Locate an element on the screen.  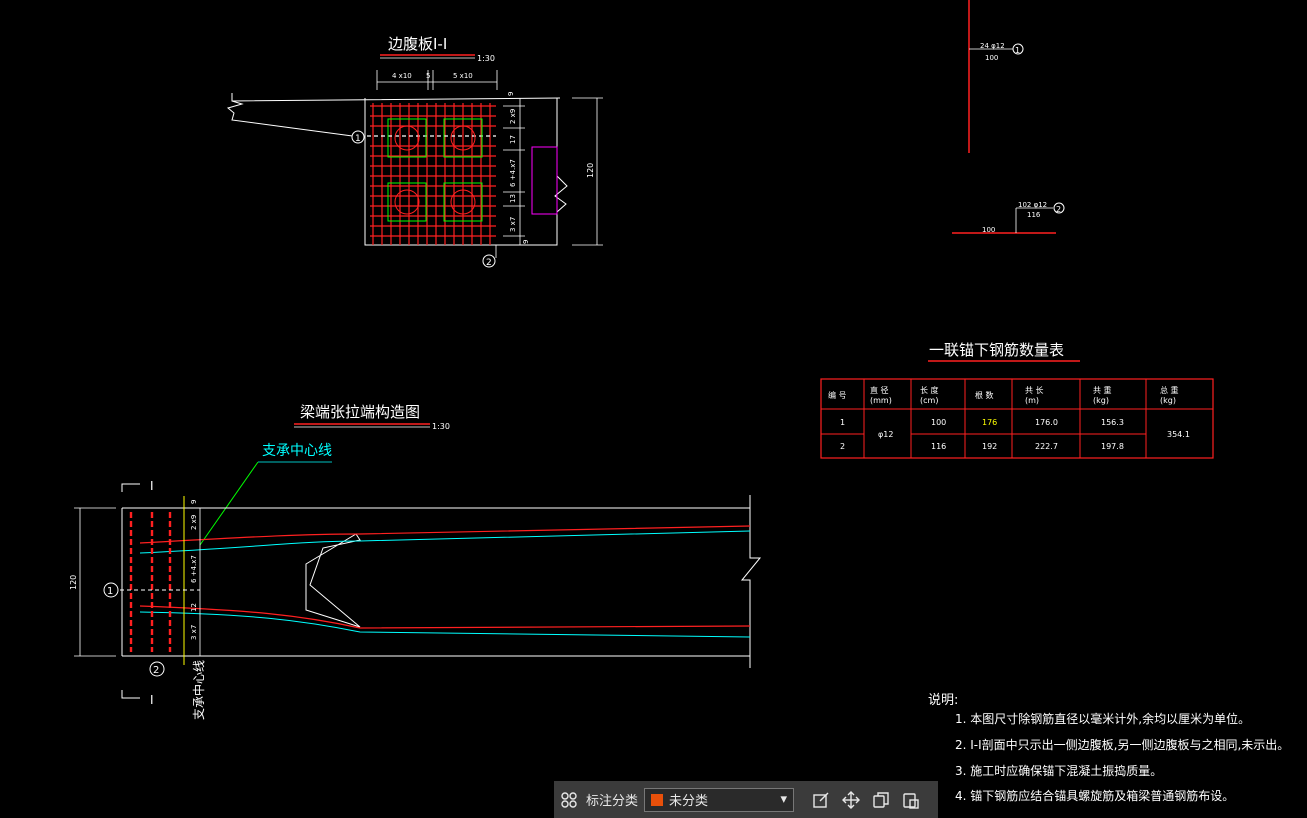
th-diameter: 直 径(mm) is located at coordinates (881, 395).